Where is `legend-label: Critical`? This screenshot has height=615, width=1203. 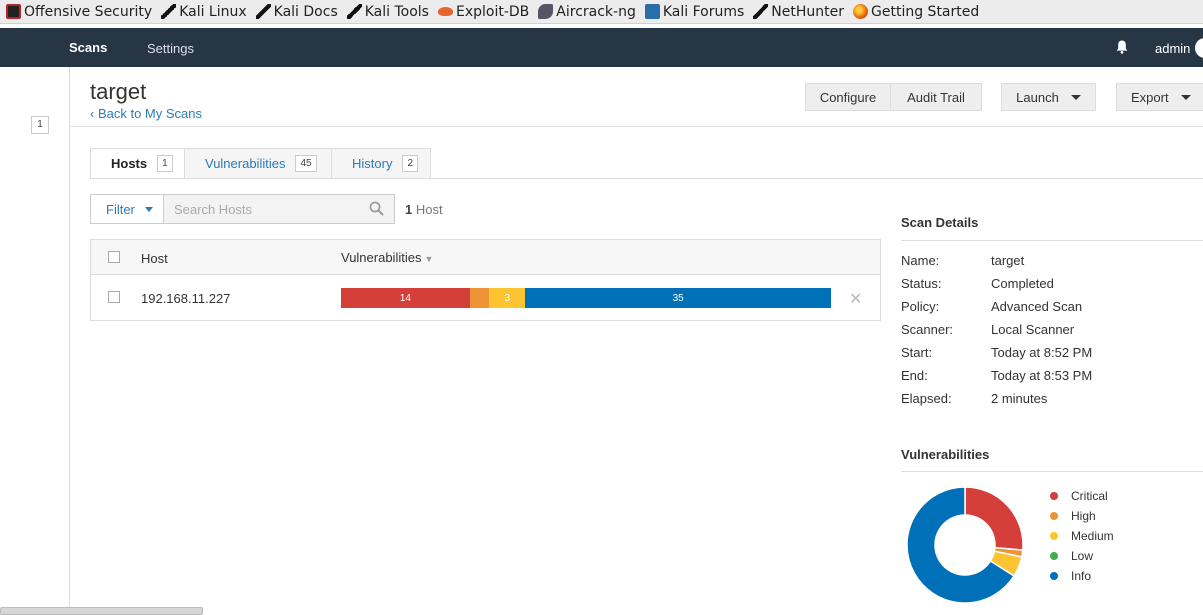 legend-label: Critical is located at coordinates (1089, 496).